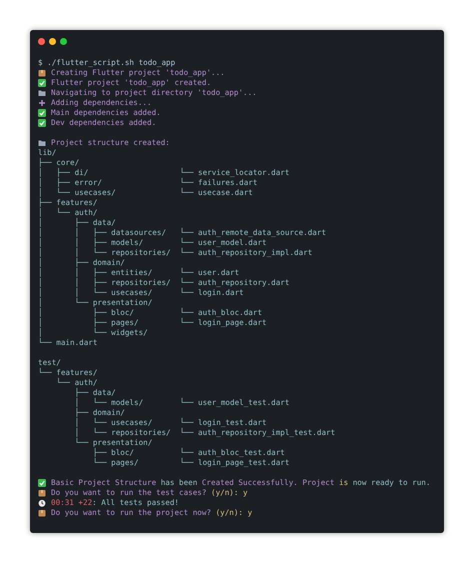  I want to click on timer-icon, so click(42, 503).